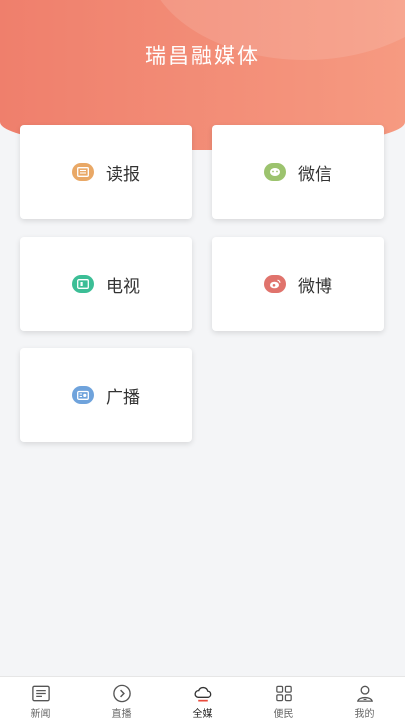 Image resolution: width=405 pixels, height=720 pixels. Describe the element at coordinates (283, 714) in the screenshot. I see `tab-label: 便民` at that location.